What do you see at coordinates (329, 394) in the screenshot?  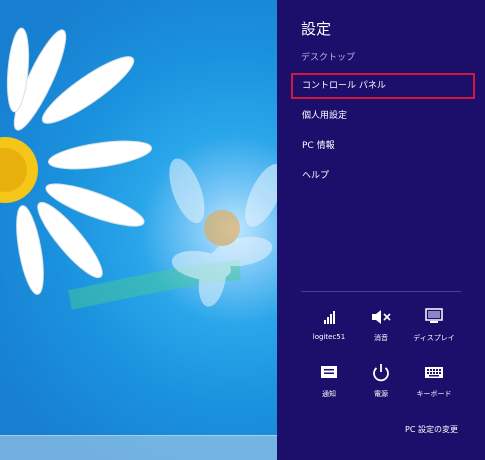 I see `notifications-label: 通知` at bounding box center [329, 394].